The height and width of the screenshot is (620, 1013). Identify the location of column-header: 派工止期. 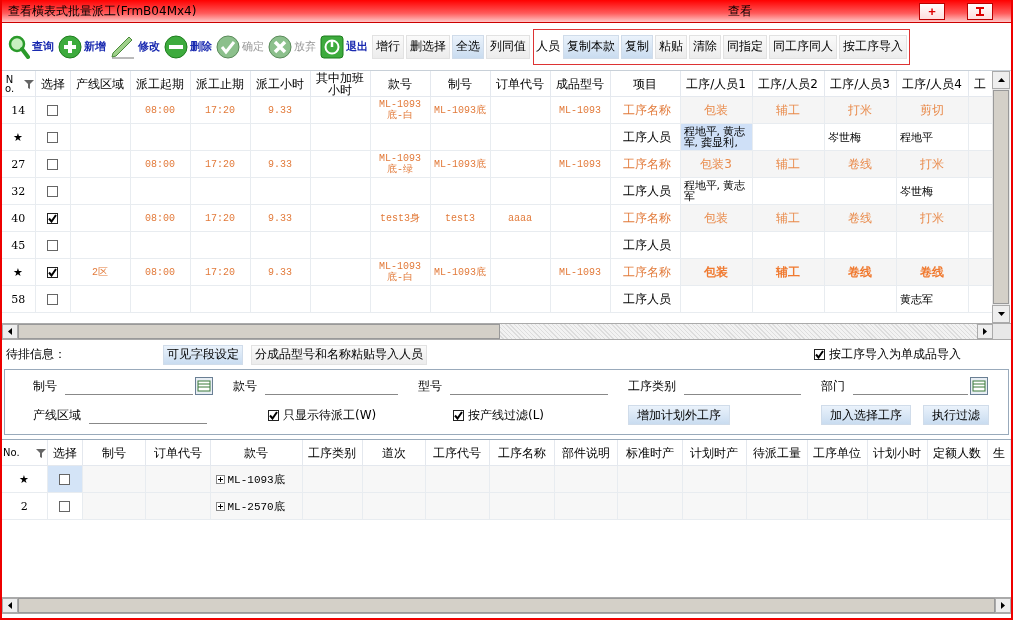
(220, 84).